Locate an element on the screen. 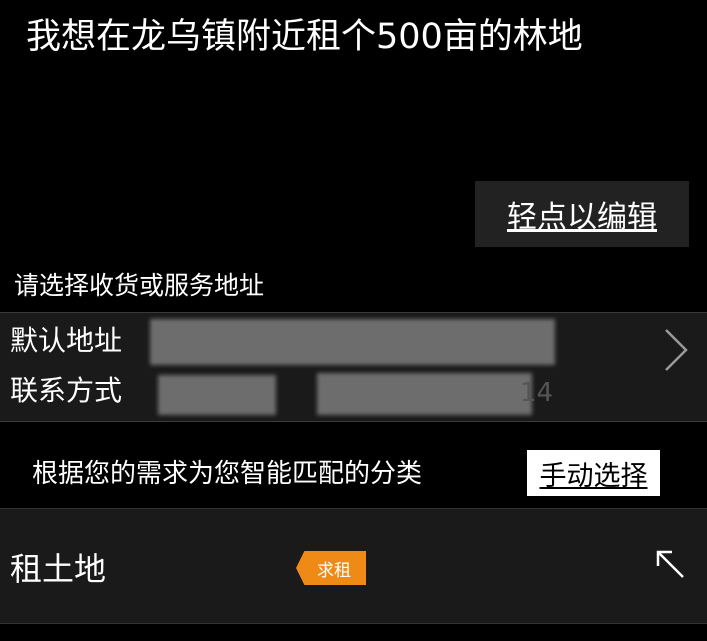 The height and width of the screenshot is (641, 707). smart-match-text: 根据您的需求为您智能匹配的分类 is located at coordinates (227, 474).